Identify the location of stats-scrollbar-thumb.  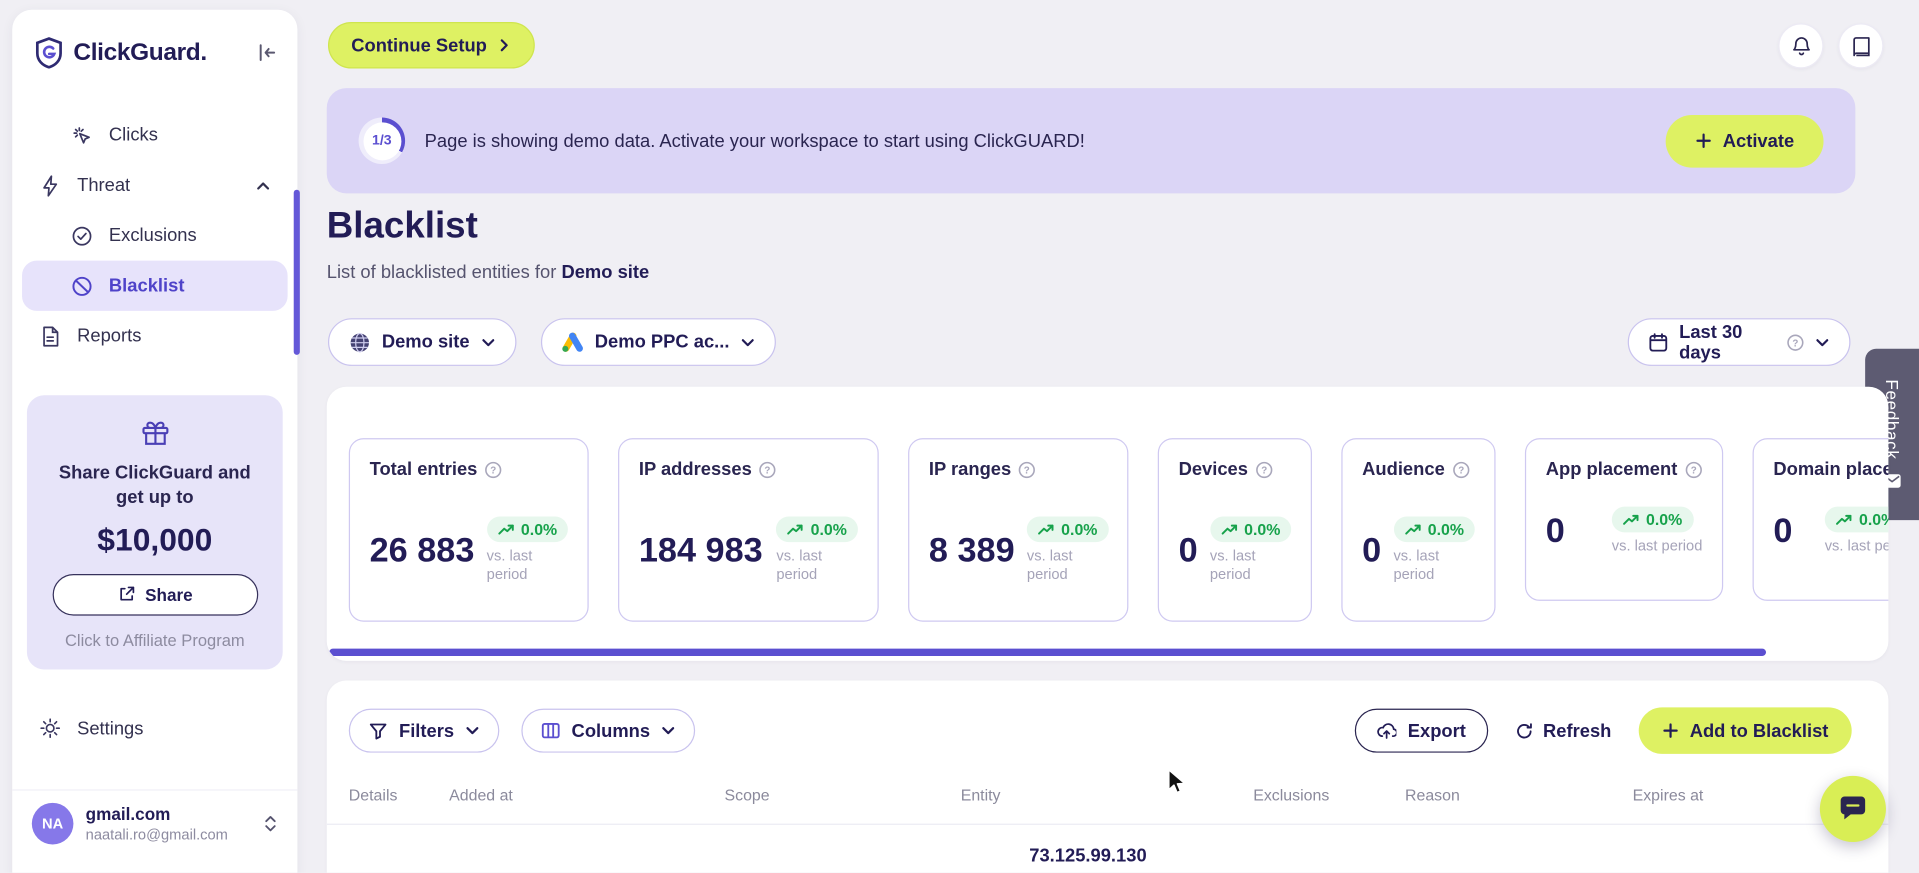
(1048, 652).